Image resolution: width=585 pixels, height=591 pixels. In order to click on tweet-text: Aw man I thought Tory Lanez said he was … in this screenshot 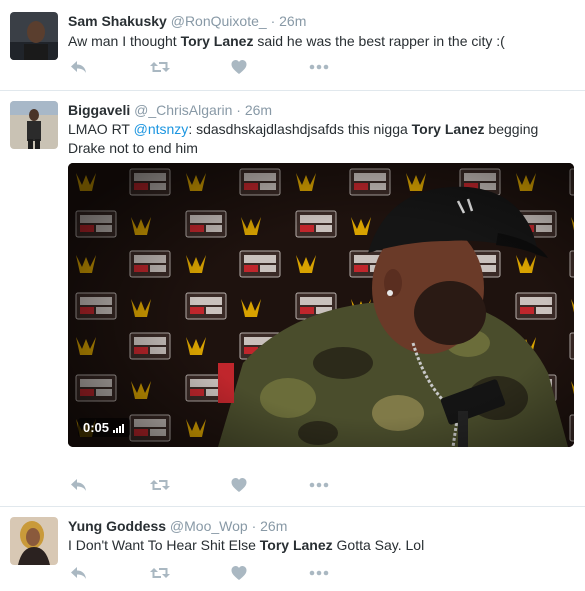, I will do `click(320, 41)`.